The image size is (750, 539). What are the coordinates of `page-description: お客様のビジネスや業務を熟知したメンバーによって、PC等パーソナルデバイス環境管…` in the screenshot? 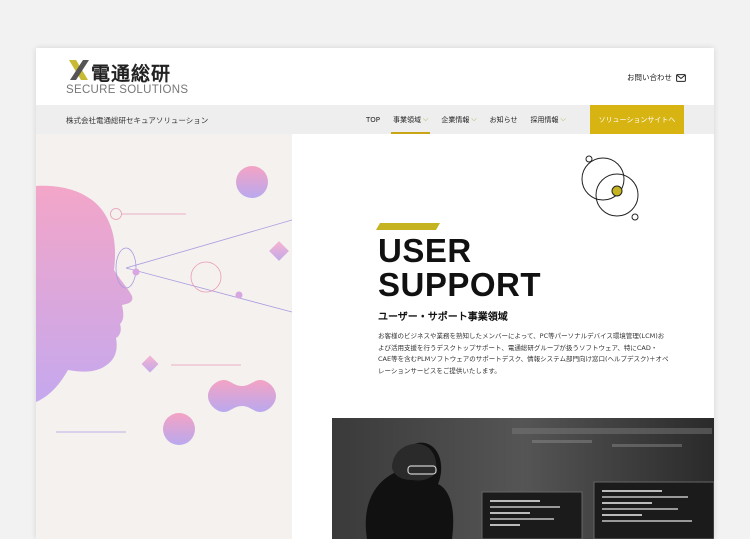 It's located at (523, 353).